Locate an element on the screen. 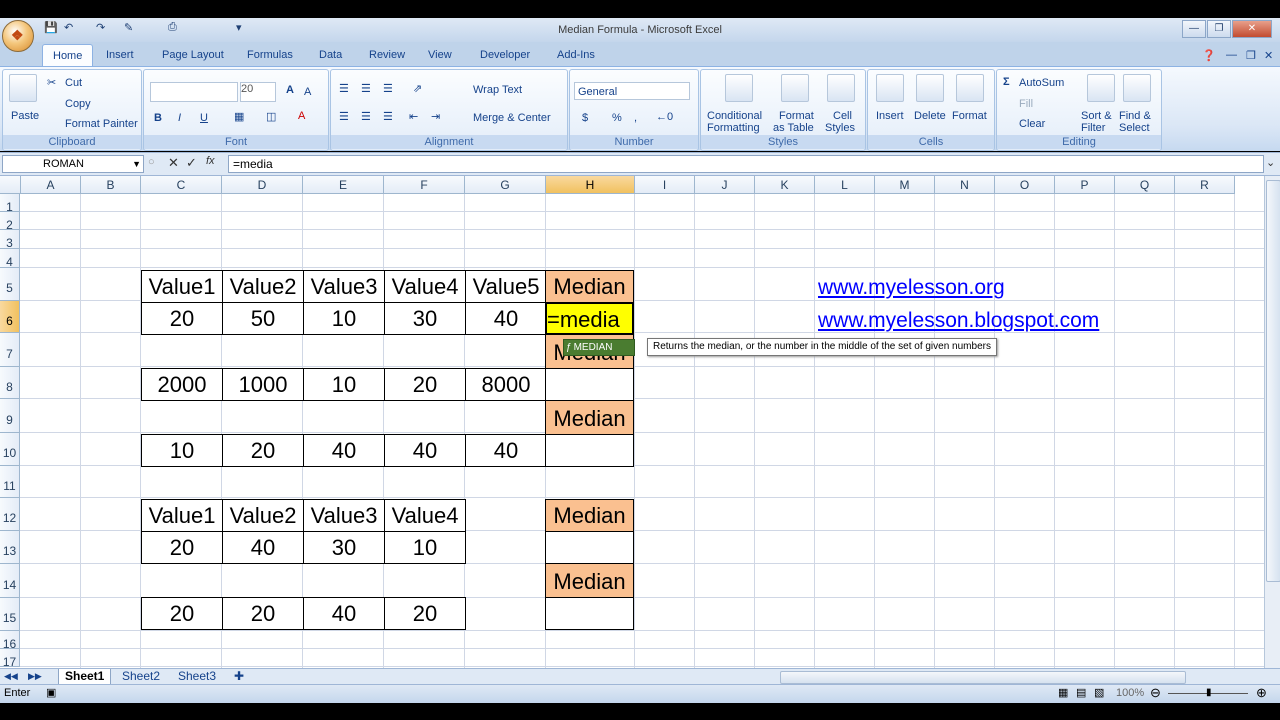 This screenshot has width=1280, height=720. column-header-o: O is located at coordinates (1025, 185).